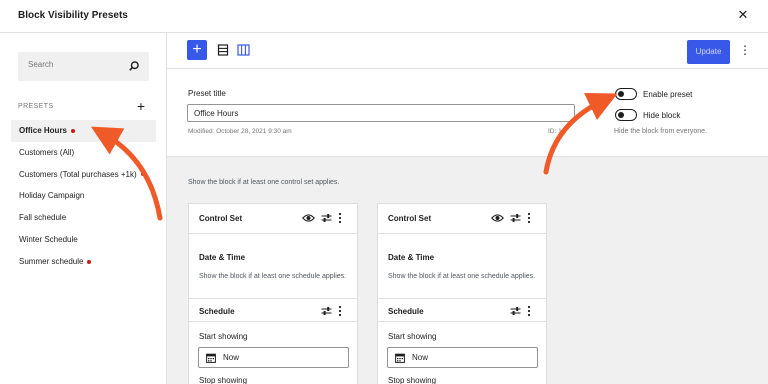 The height and width of the screenshot is (384, 768). Describe the element at coordinates (83, 240) in the screenshot. I see `preset-item-winter-schedule: Winter Schedule` at that location.